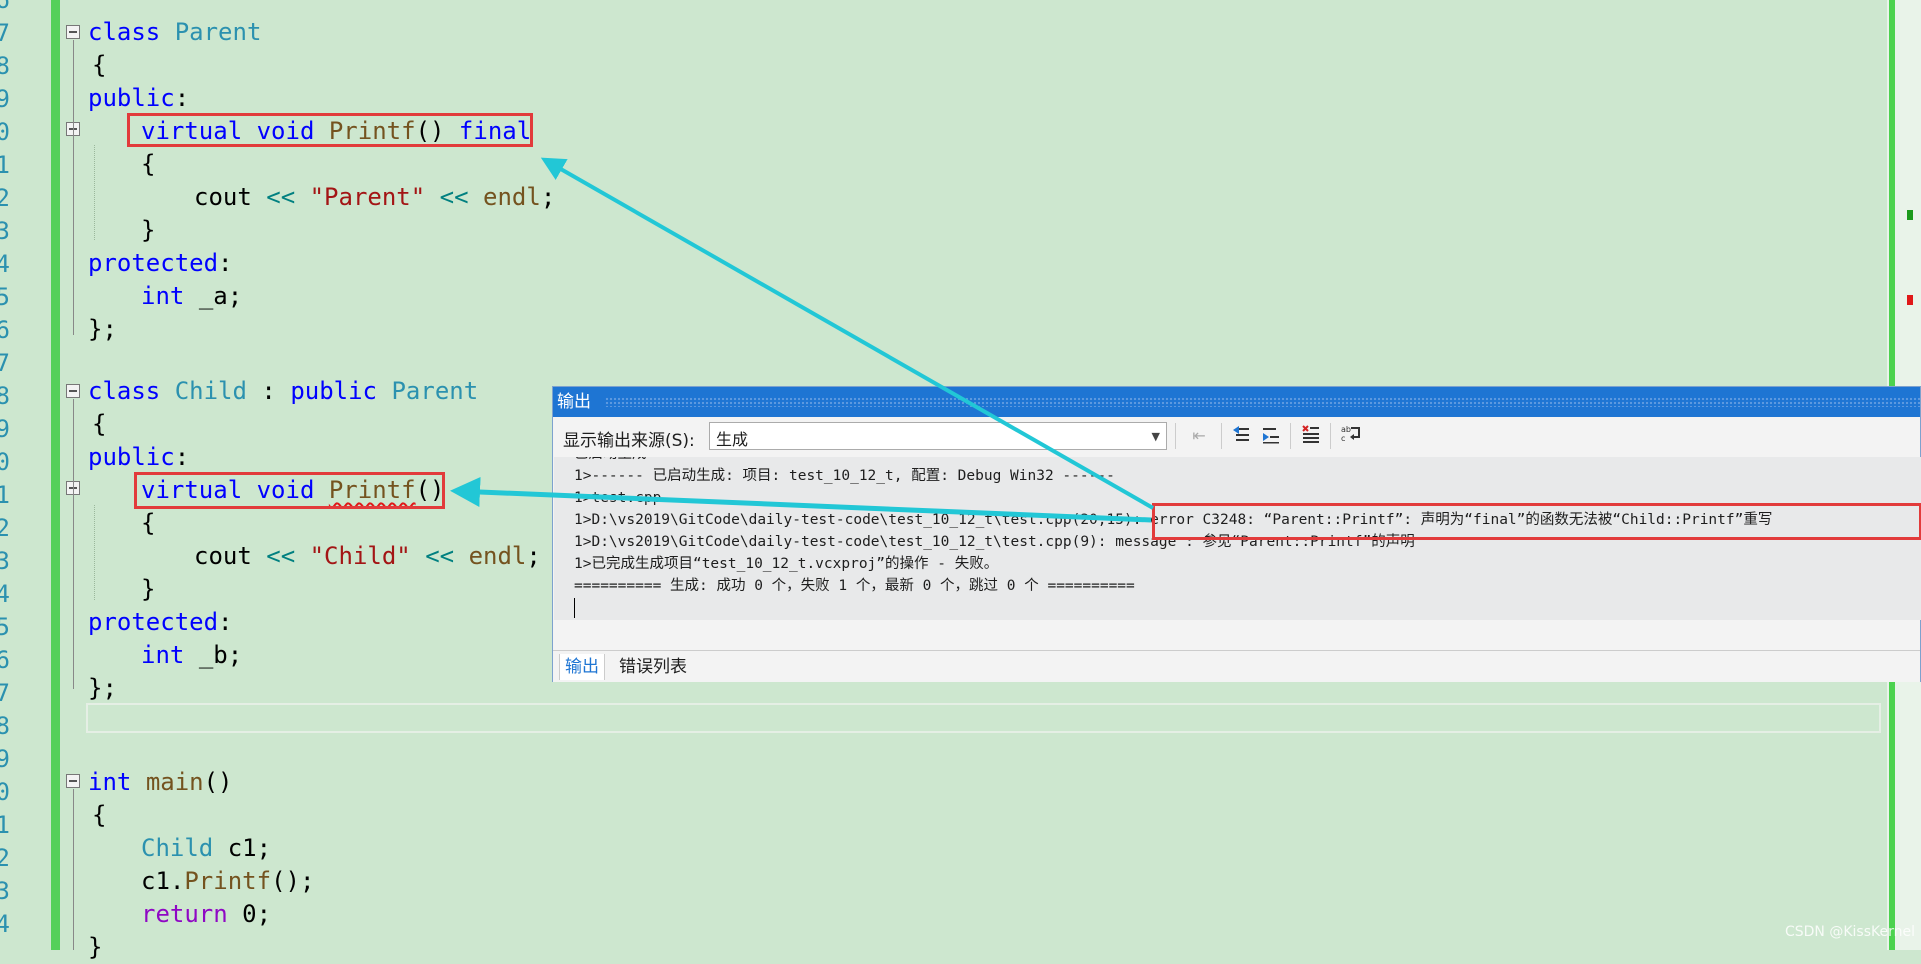  What do you see at coordinates (801, 500) in the screenshot?
I see `arrow-to-child-printf` at bounding box center [801, 500].